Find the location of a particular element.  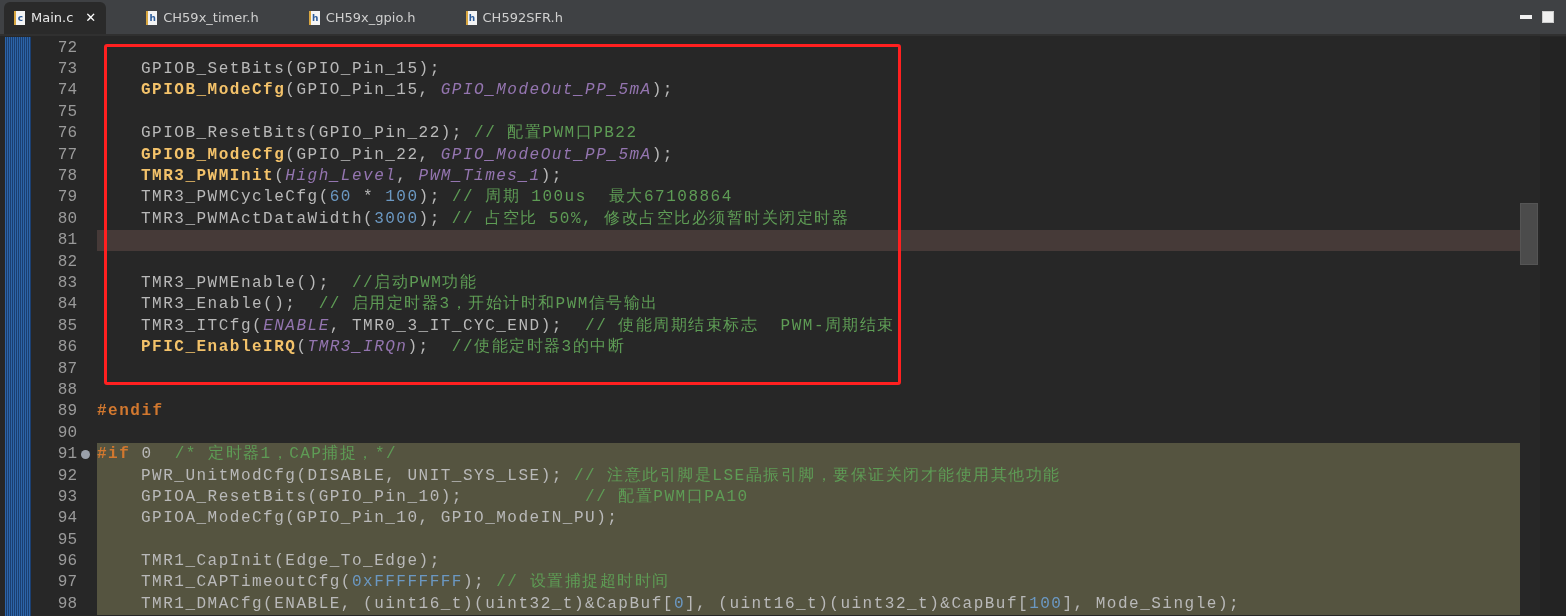

line-number: 91 is located at coordinates (67, 455).